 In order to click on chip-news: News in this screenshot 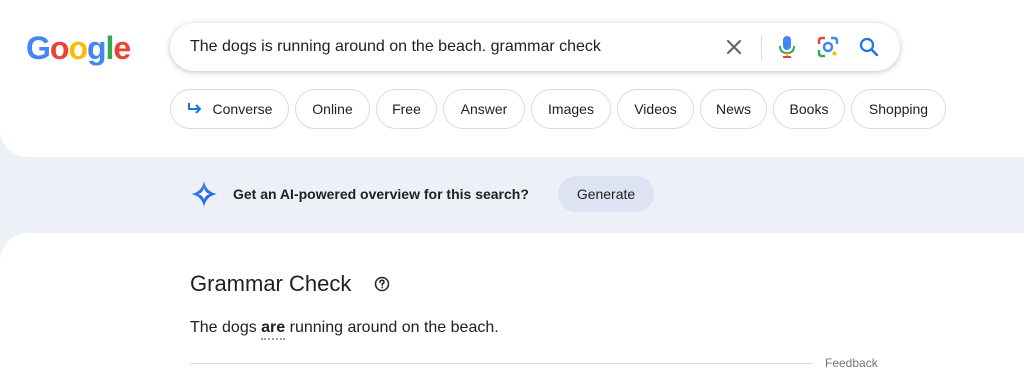, I will do `click(733, 109)`.